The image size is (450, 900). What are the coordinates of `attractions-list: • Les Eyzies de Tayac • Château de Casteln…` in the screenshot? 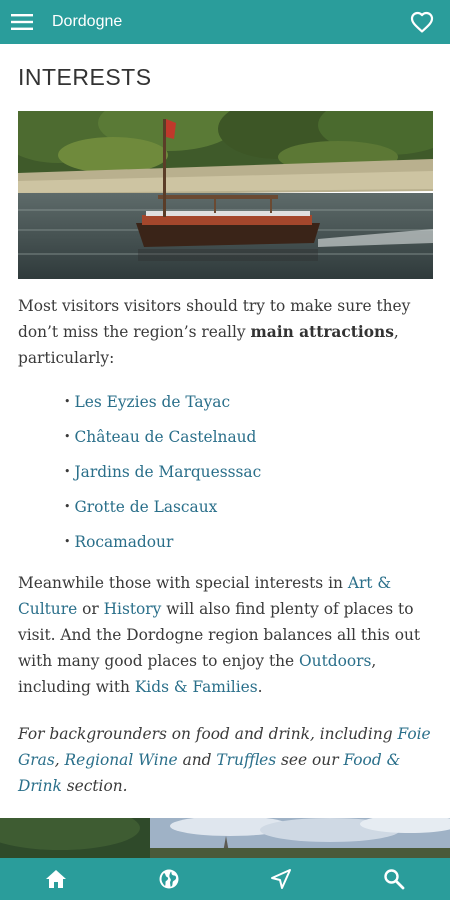 It's located at (162, 471).